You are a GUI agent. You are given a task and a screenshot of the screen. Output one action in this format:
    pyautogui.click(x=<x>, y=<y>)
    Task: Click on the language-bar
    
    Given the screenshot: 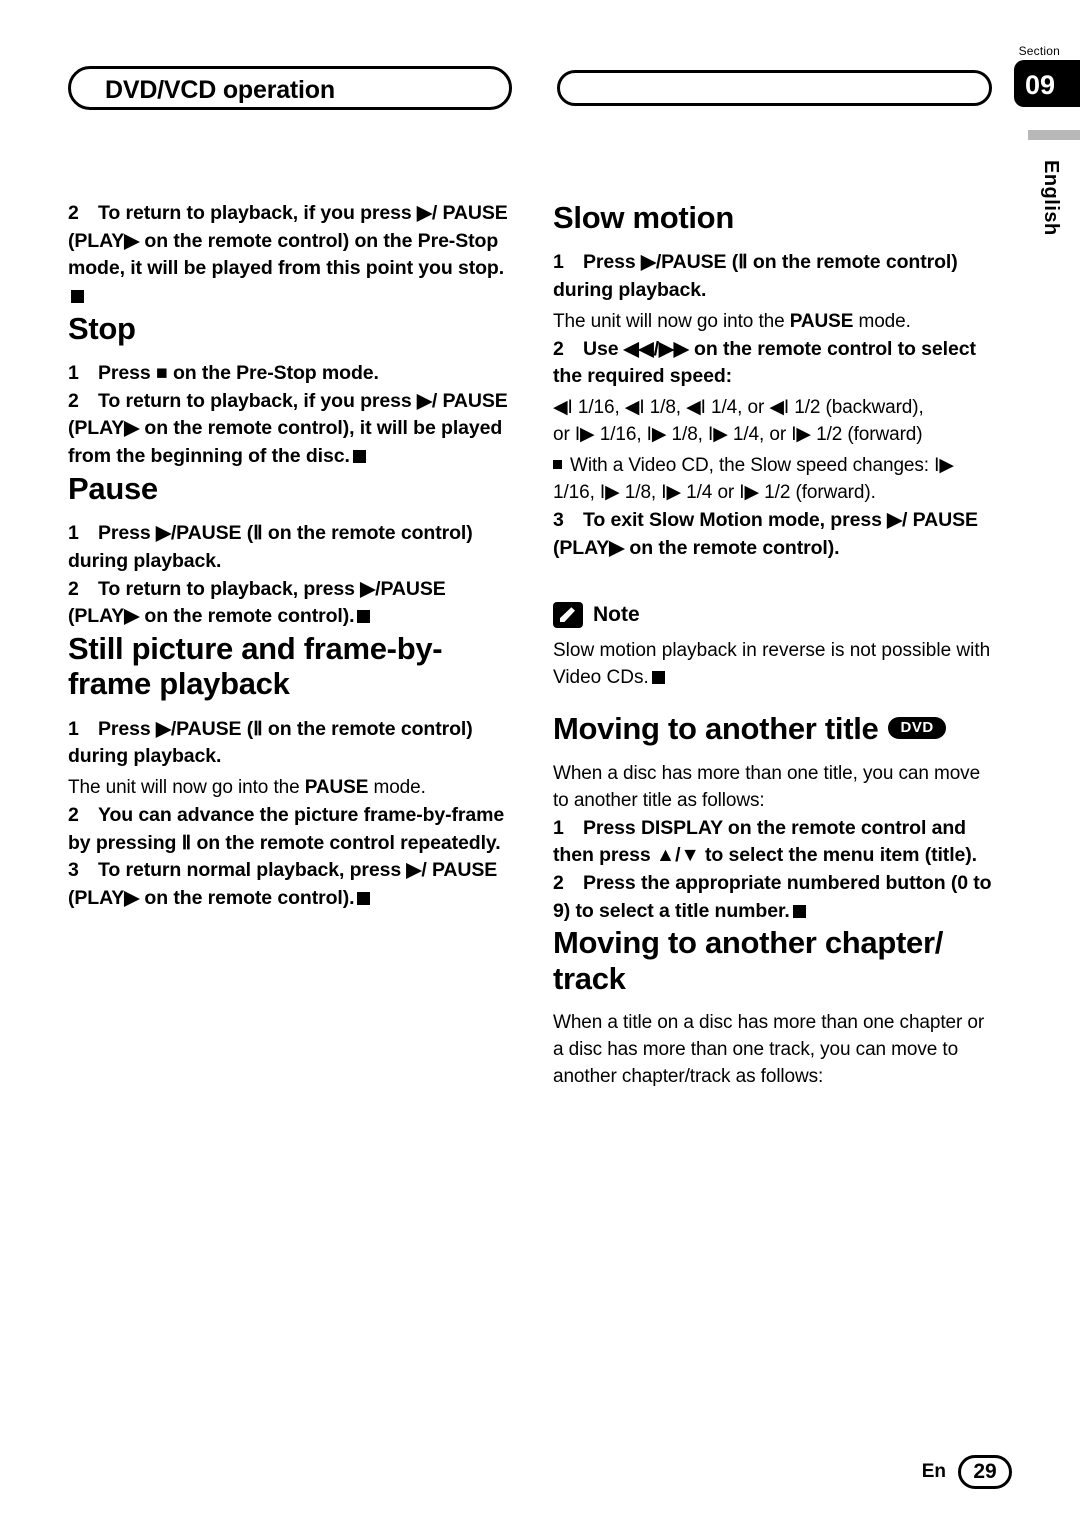 What is the action you would take?
    pyautogui.click(x=1054, y=135)
    